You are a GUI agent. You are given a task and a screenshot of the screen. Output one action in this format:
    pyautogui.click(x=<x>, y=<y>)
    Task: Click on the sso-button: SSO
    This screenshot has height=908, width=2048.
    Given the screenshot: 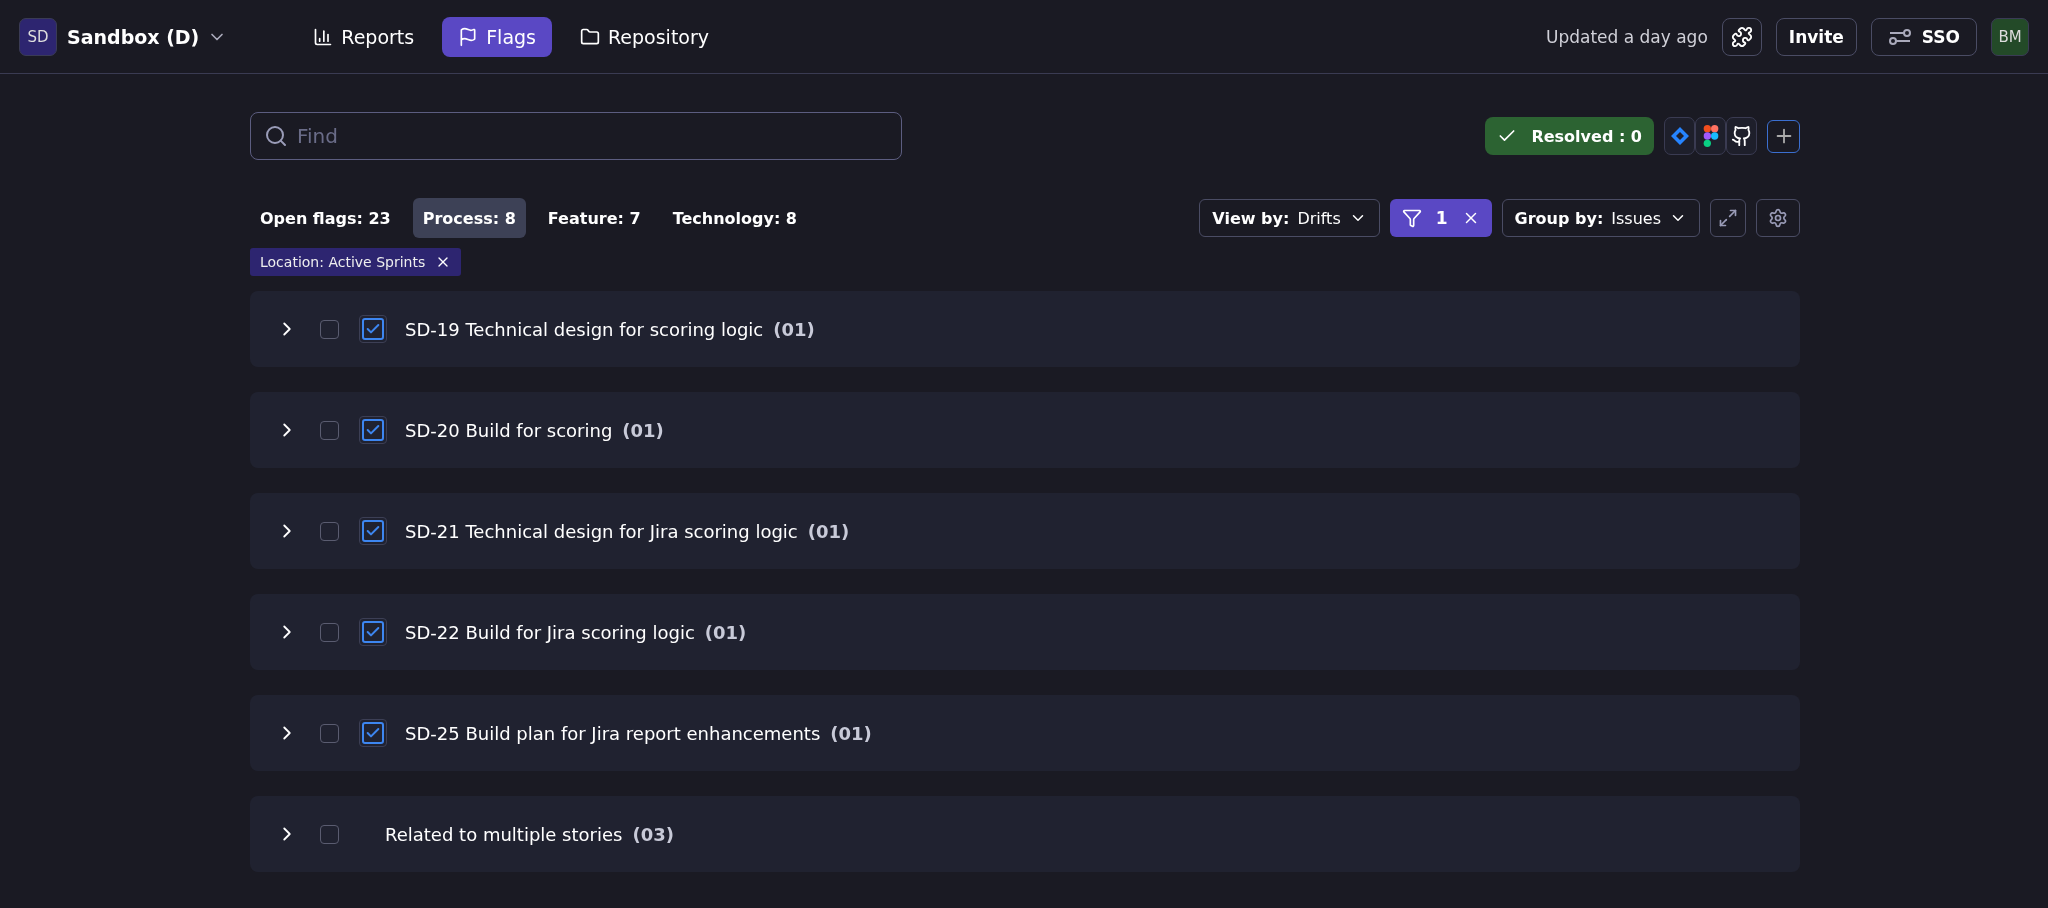 What is the action you would take?
    pyautogui.click(x=1923, y=36)
    